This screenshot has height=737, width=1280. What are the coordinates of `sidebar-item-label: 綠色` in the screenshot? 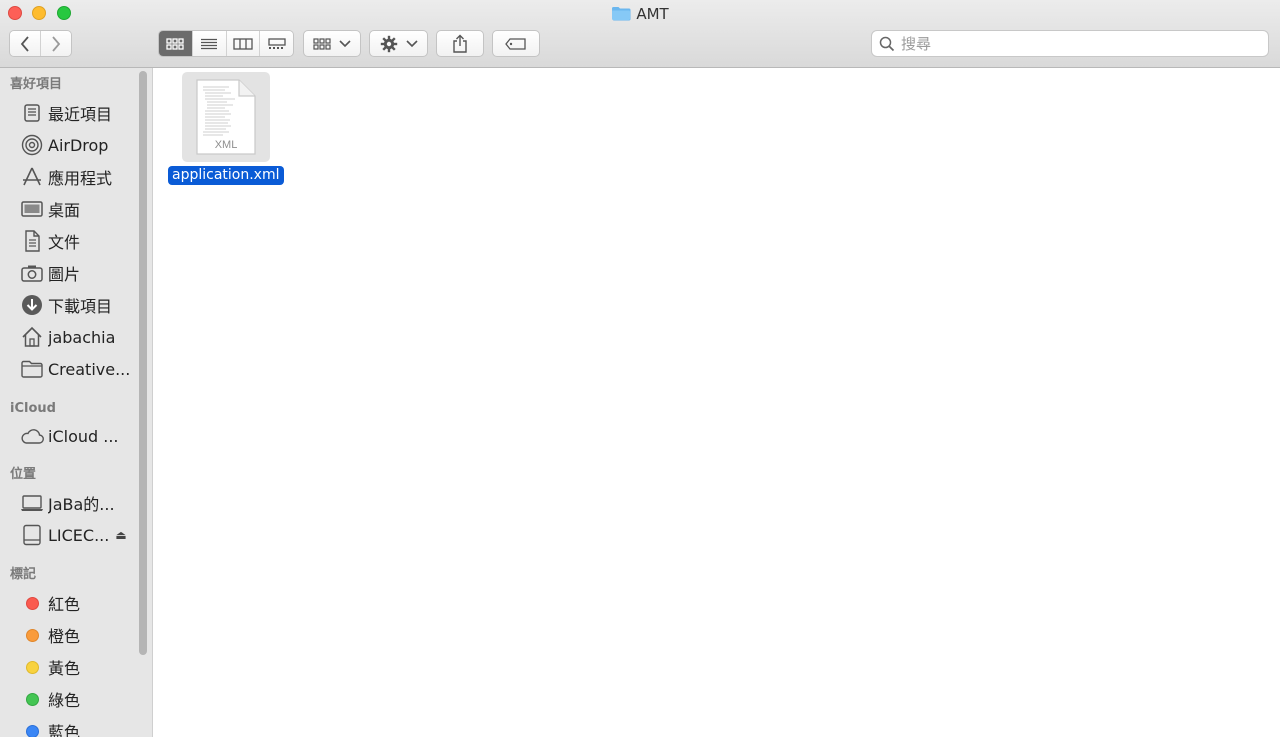 It's located at (64, 700).